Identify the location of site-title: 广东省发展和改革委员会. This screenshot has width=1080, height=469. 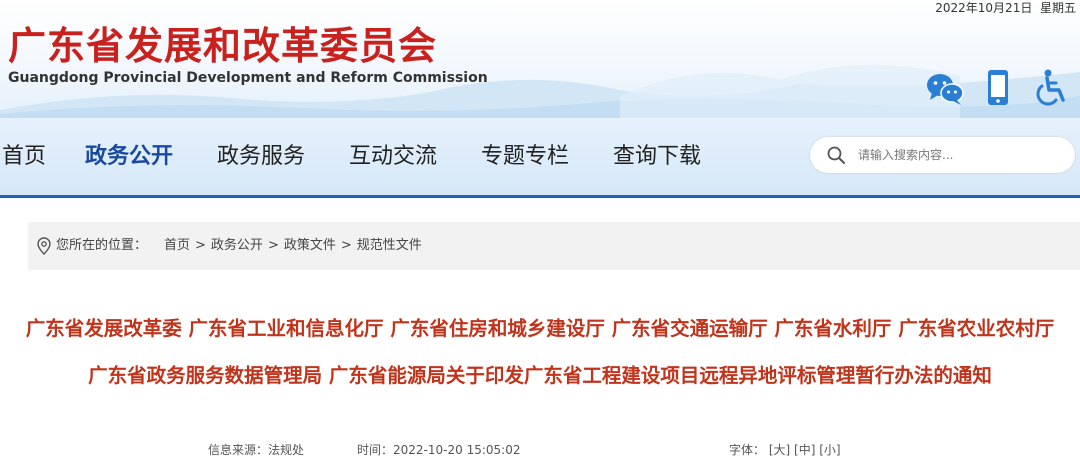
(222, 46).